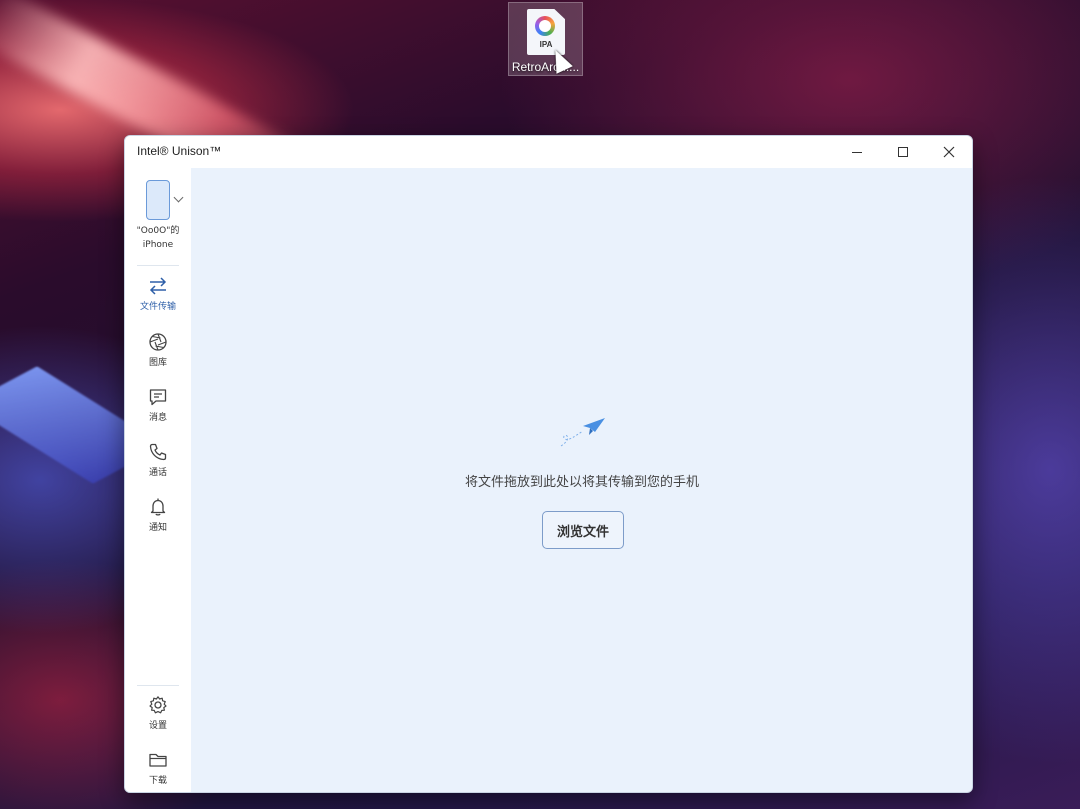 The image size is (1080, 809). I want to click on drop-instructions: 将文件拖放到此处以将其传输到您的手机, so click(581, 482).